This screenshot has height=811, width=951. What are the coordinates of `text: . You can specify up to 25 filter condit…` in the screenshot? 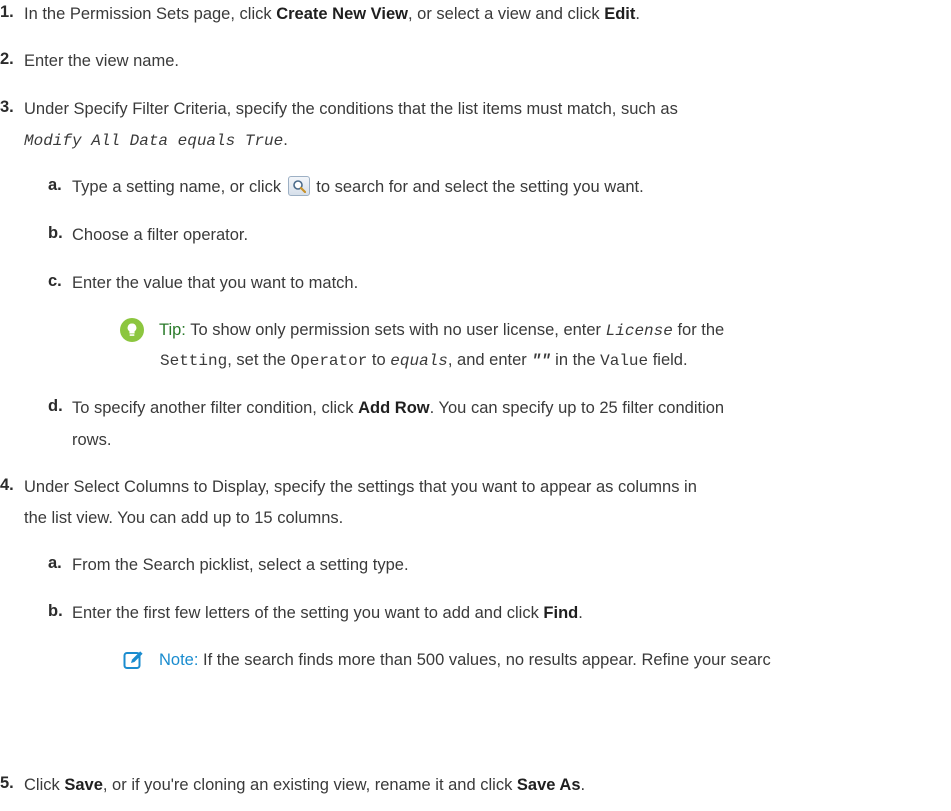 It's located at (577, 408).